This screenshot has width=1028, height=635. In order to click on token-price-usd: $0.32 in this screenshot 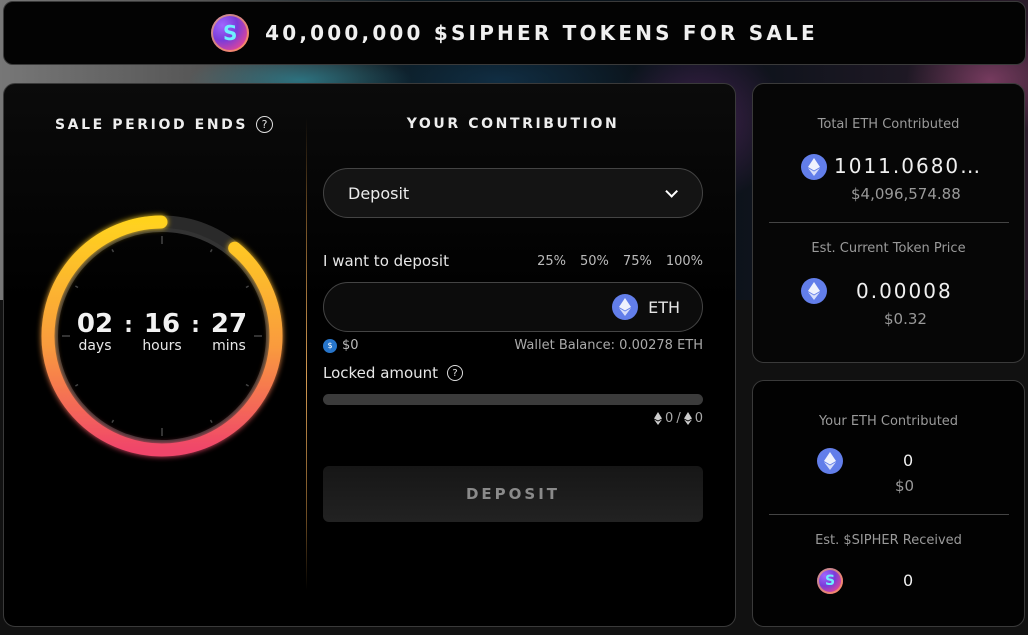, I will do `click(905, 319)`.